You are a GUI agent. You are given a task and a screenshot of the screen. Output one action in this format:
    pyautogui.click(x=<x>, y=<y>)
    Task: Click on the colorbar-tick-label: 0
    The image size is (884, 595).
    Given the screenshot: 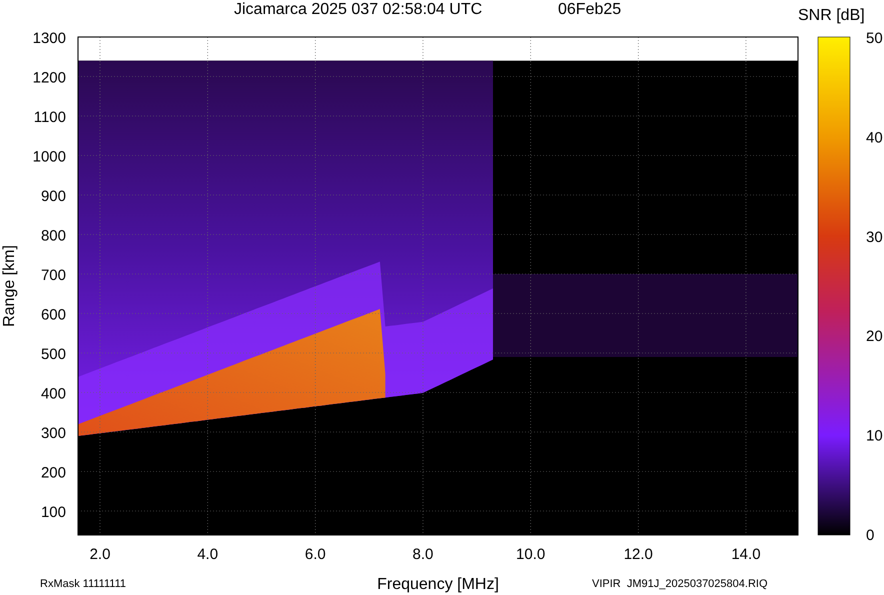 What is the action you would take?
    pyautogui.click(x=870, y=535)
    